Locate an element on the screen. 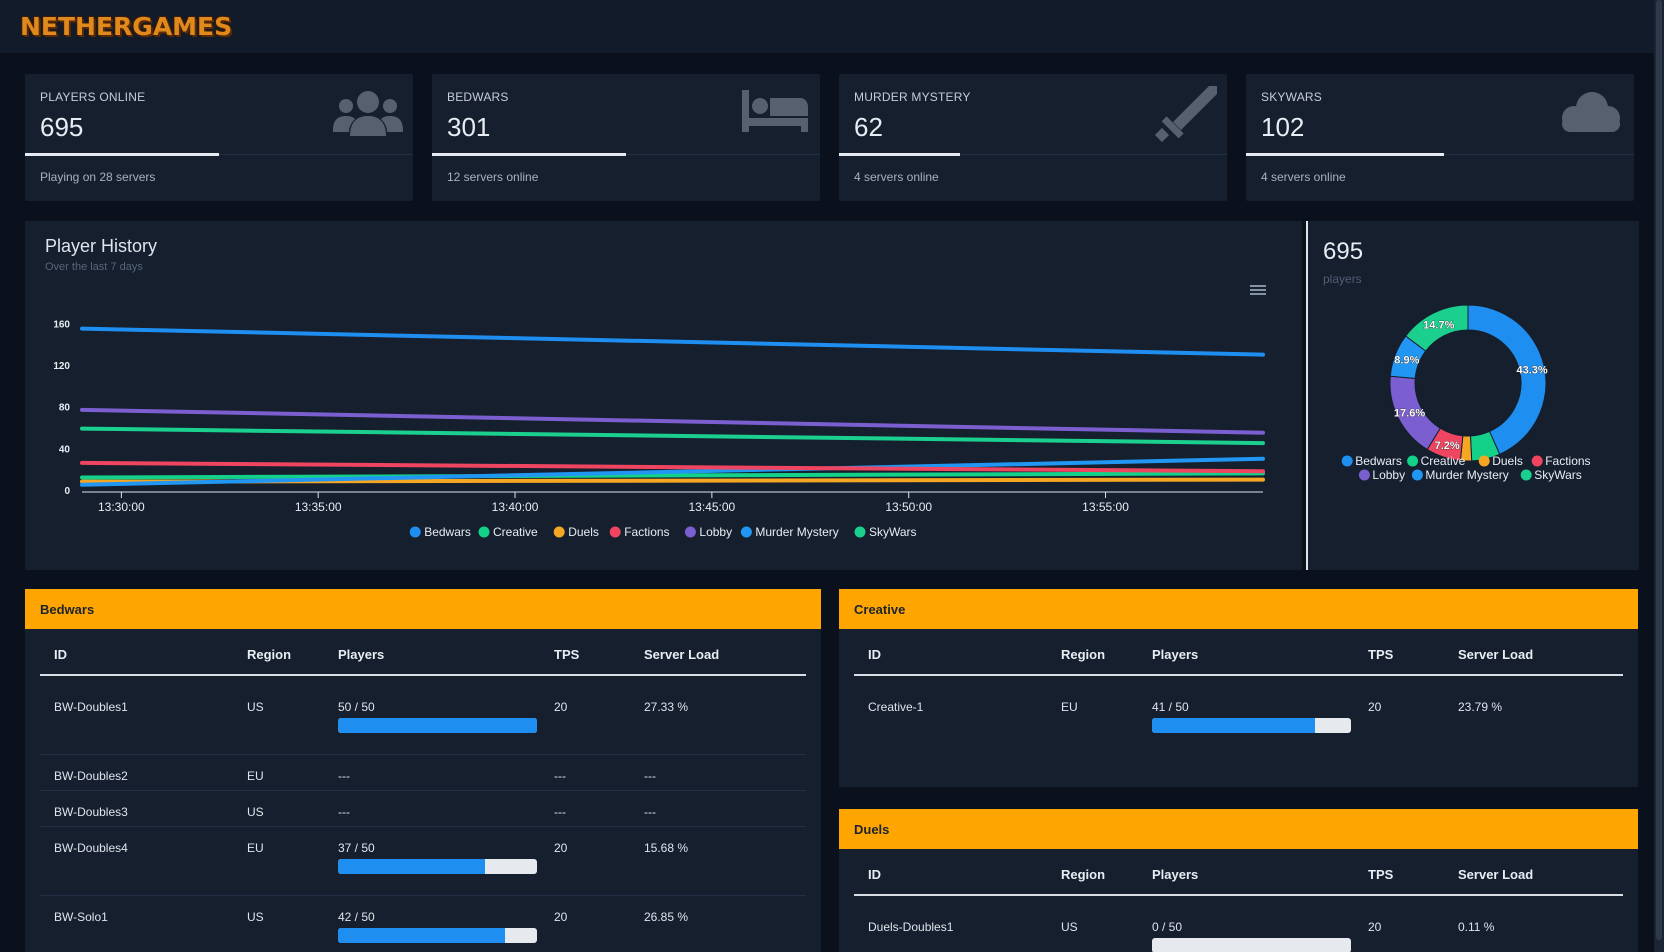 This screenshot has width=1664, height=952. cell-region: EU is located at coordinates (255, 848).